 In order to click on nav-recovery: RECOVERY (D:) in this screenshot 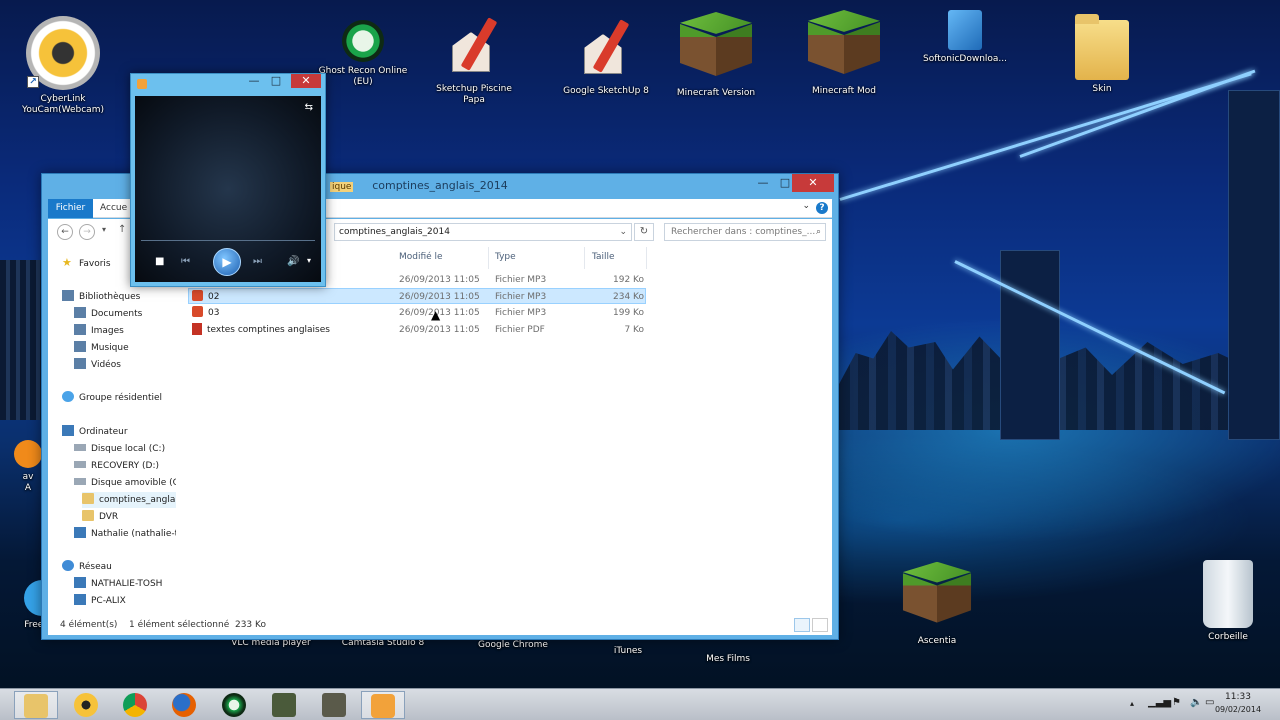, I will do `click(125, 466)`.